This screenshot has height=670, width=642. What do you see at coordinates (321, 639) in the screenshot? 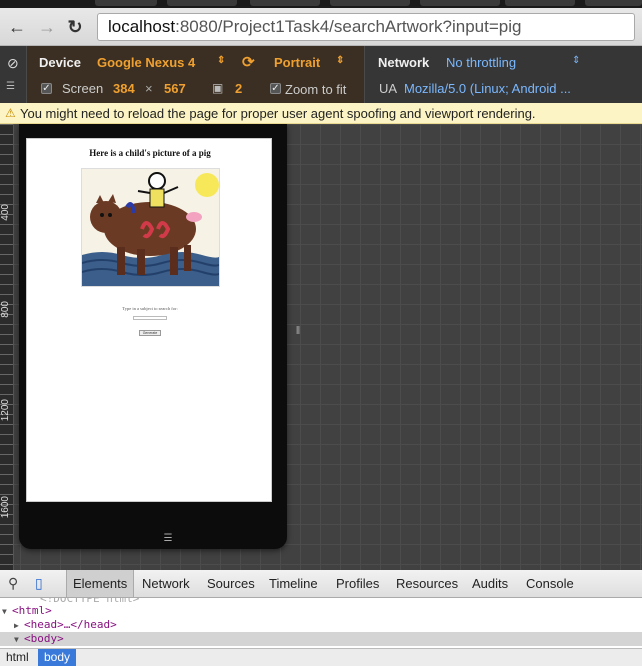
I see `tree-line-body: ▼ <body>` at bounding box center [321, 639].